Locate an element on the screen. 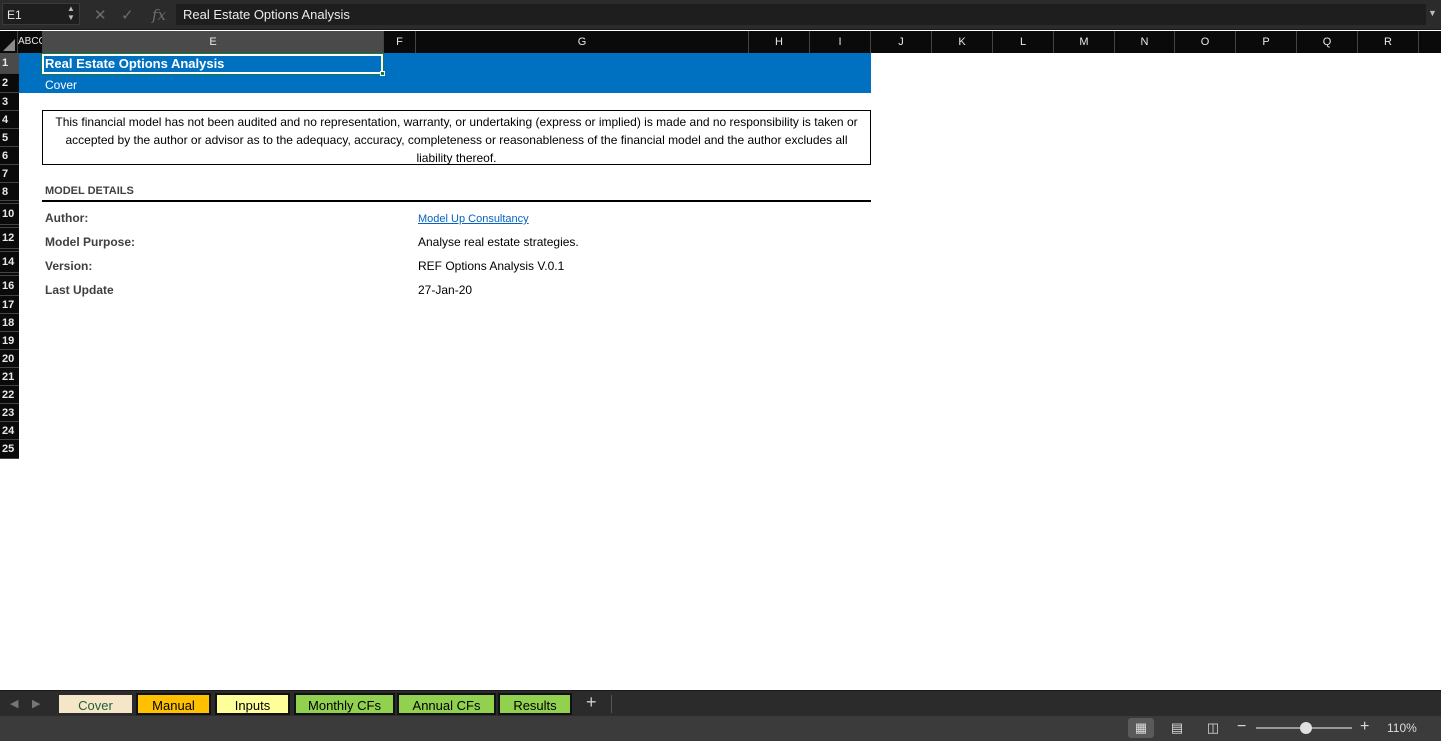 The width and height of the screenshot is (1441, 741). tab-separator is located at coordinates (611, 704).